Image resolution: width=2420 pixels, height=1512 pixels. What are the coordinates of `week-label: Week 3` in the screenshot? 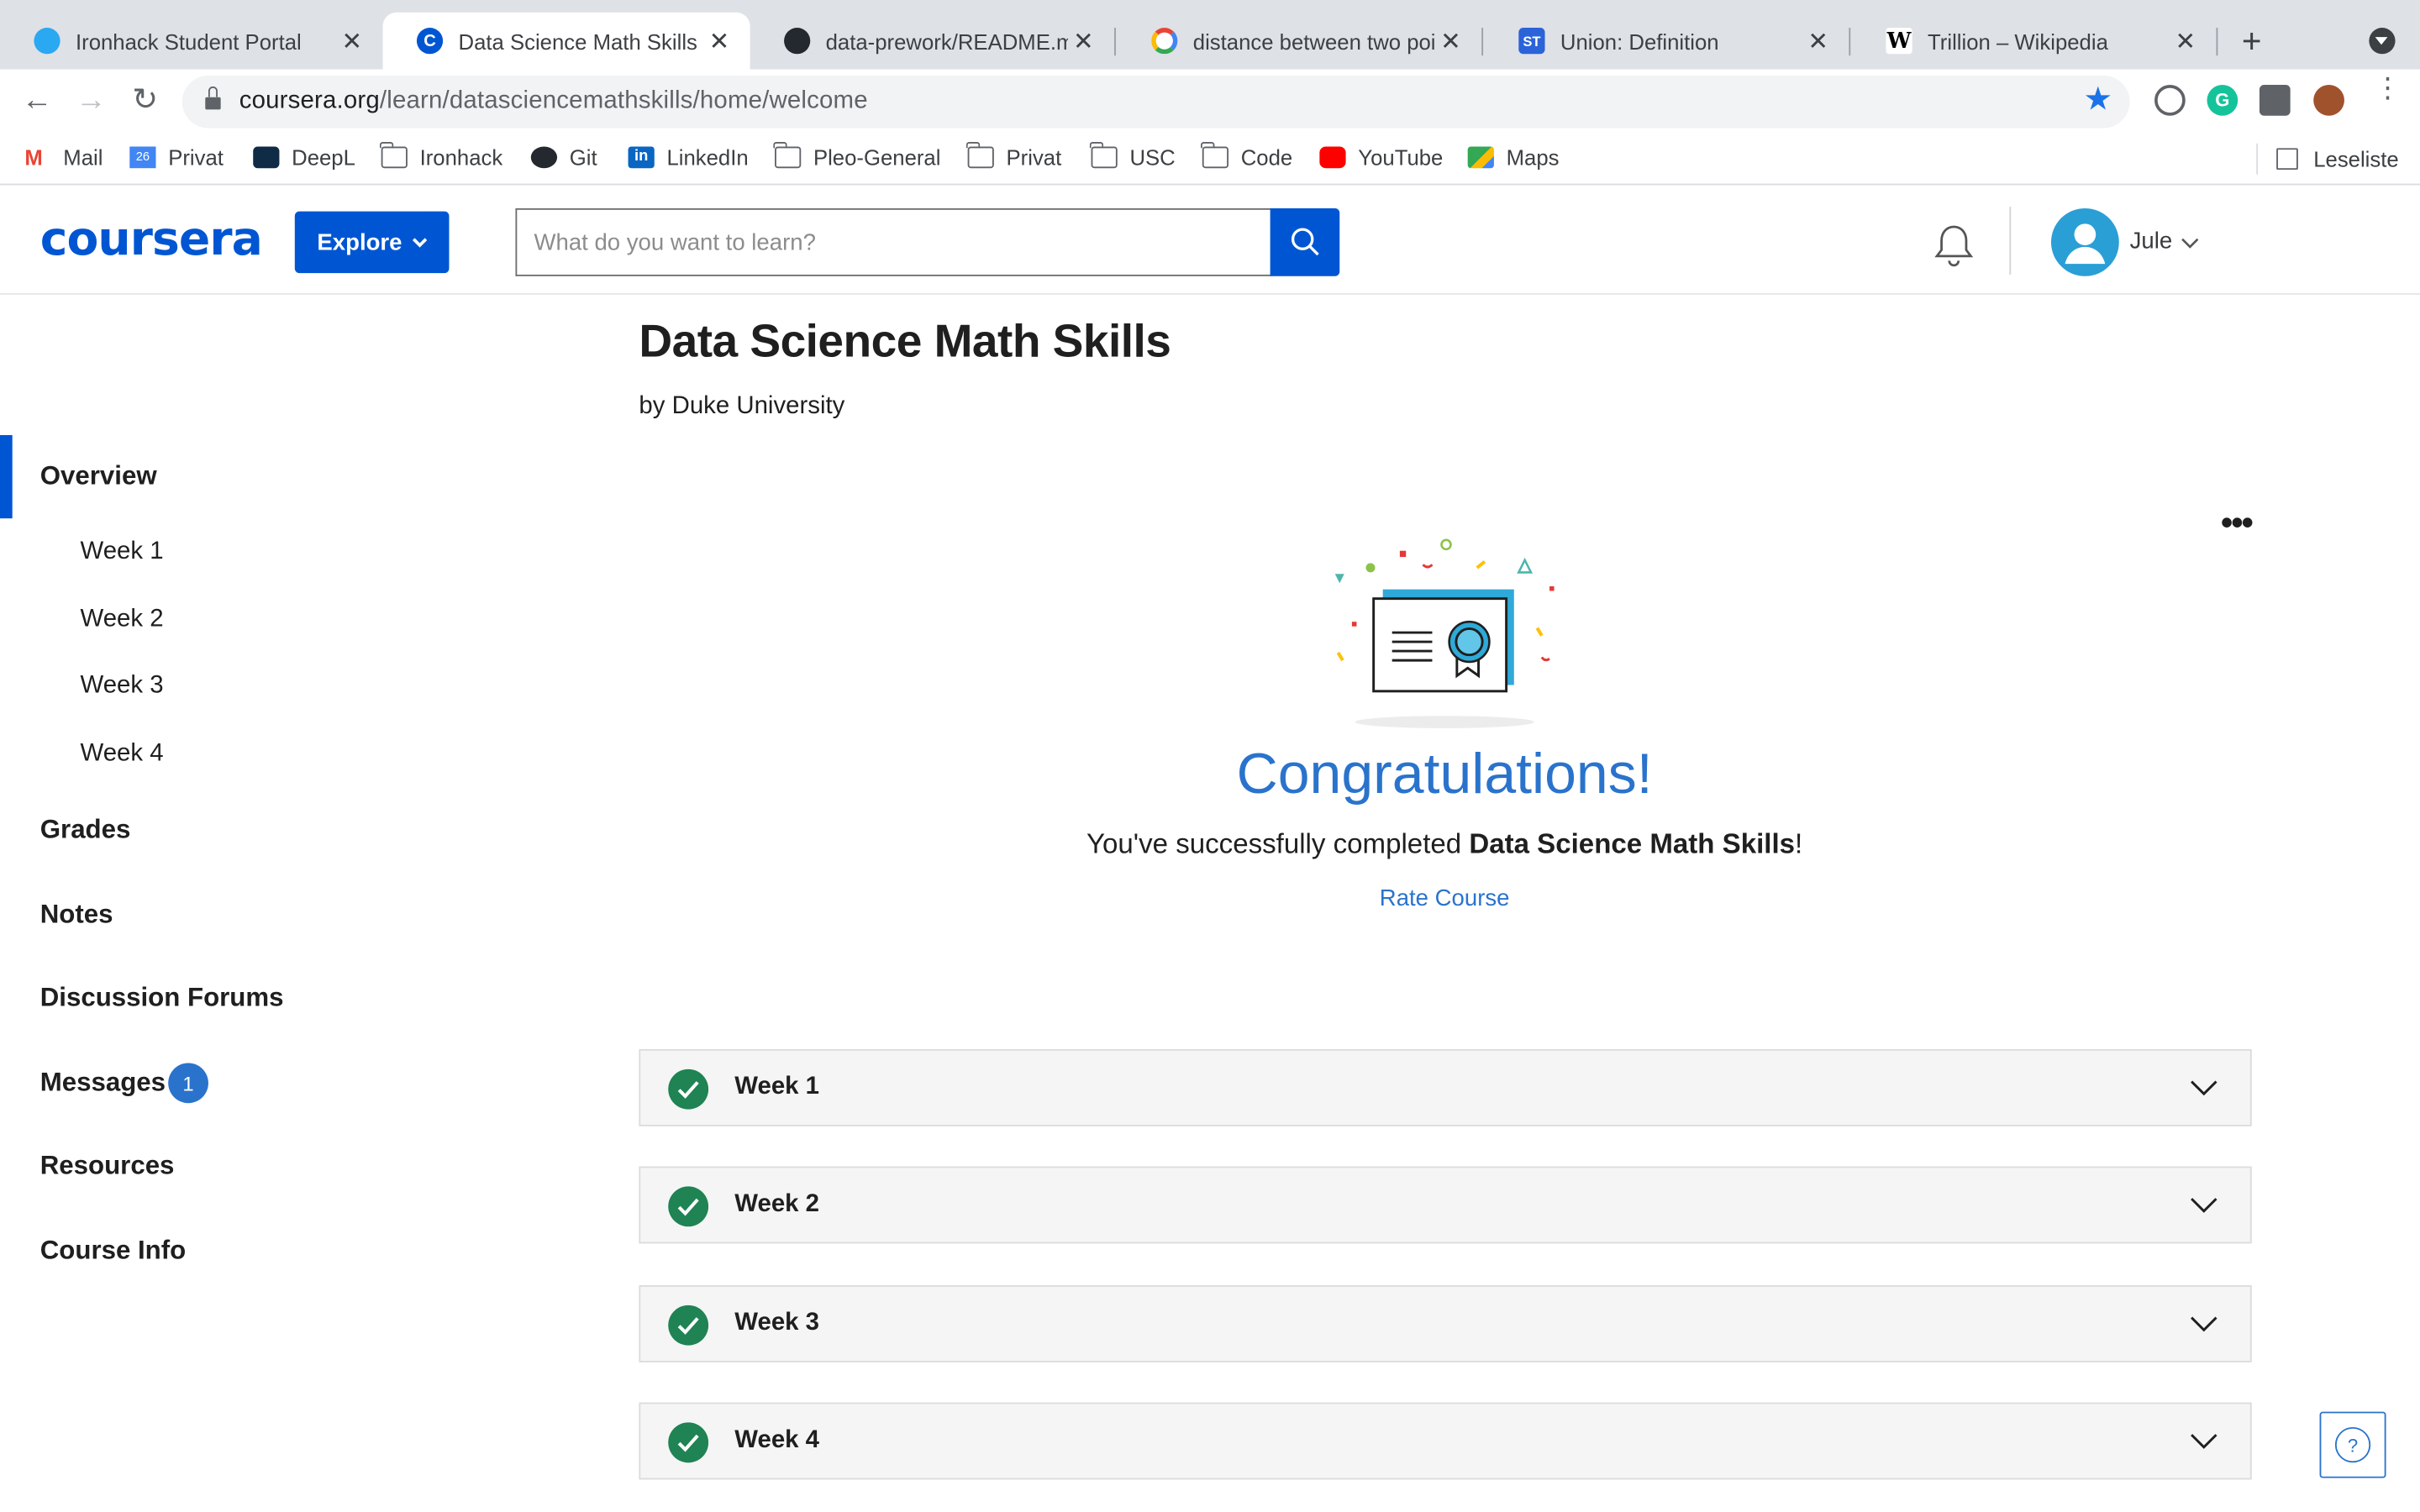 It's located at (777, 1323).